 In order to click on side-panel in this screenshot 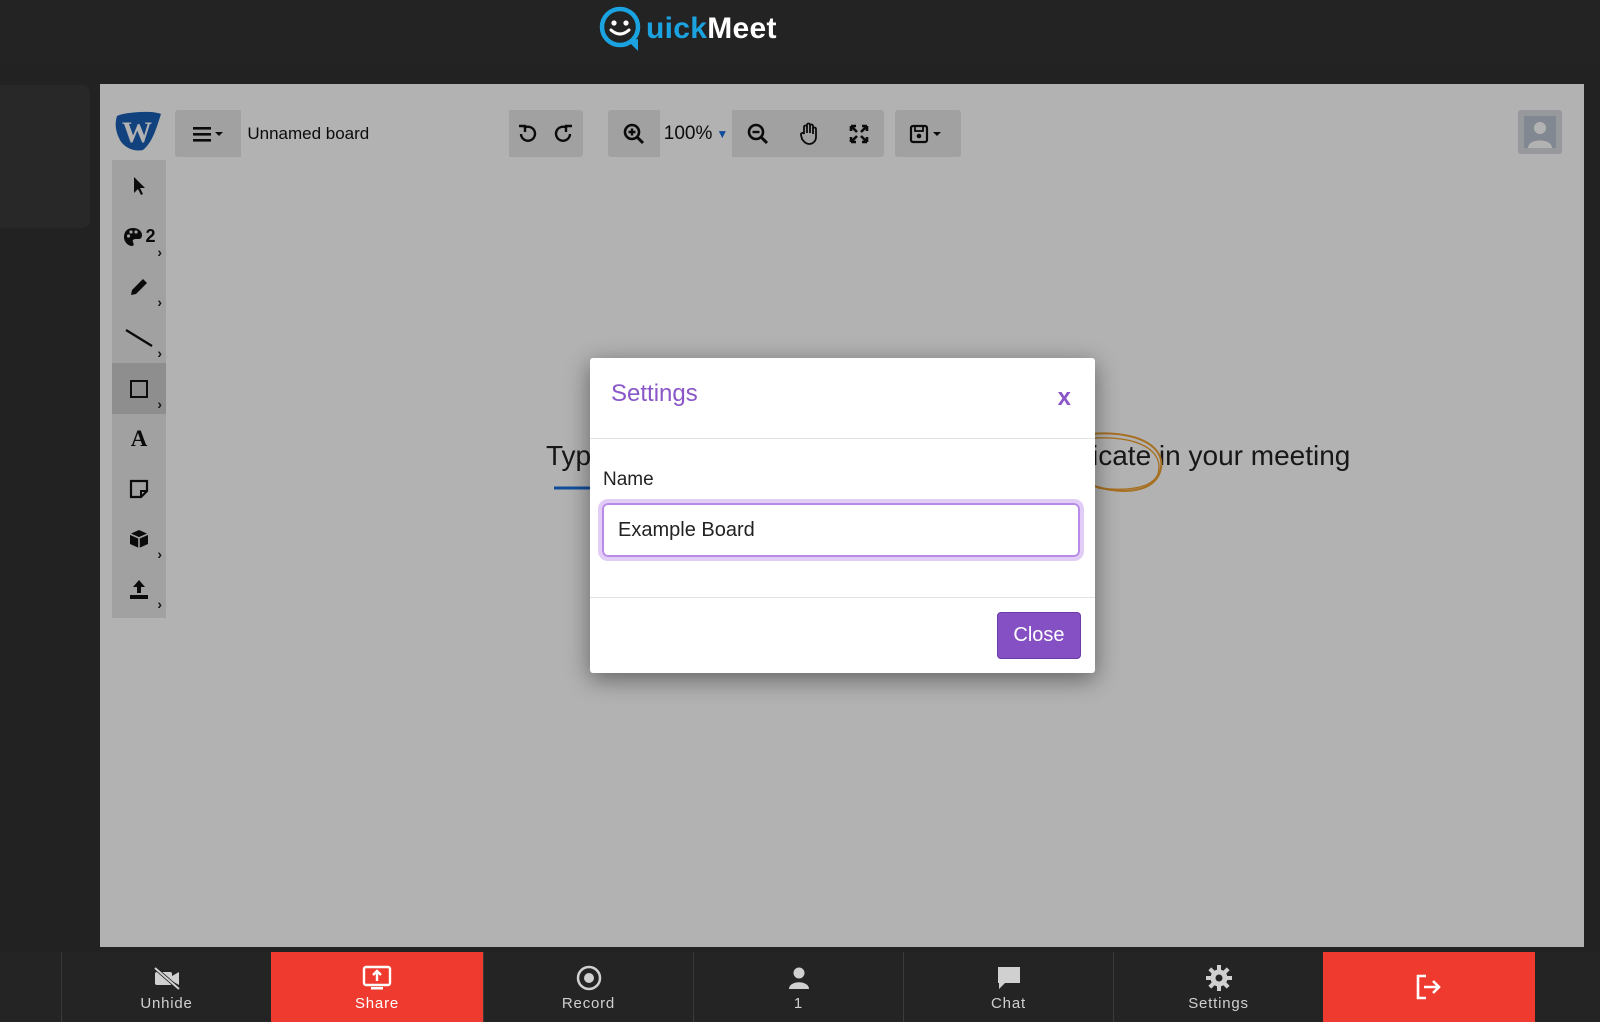, I will do `click(45, 156)`.